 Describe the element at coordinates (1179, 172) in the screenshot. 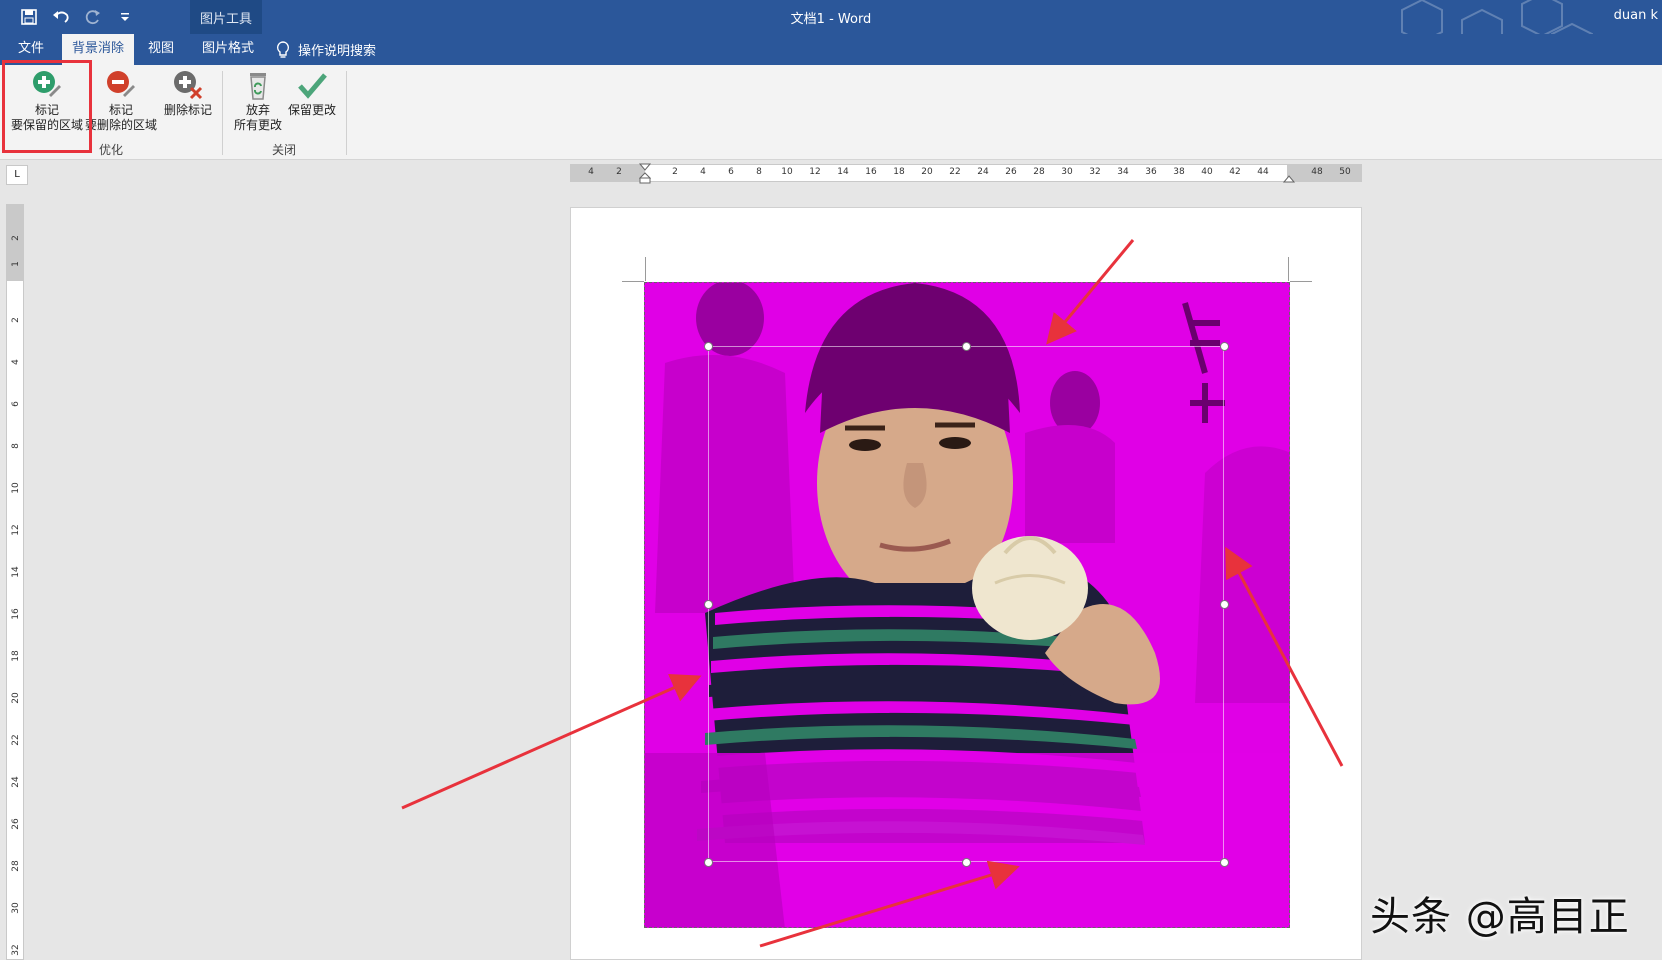

I see `ruler-tick-label: 38` at that location.